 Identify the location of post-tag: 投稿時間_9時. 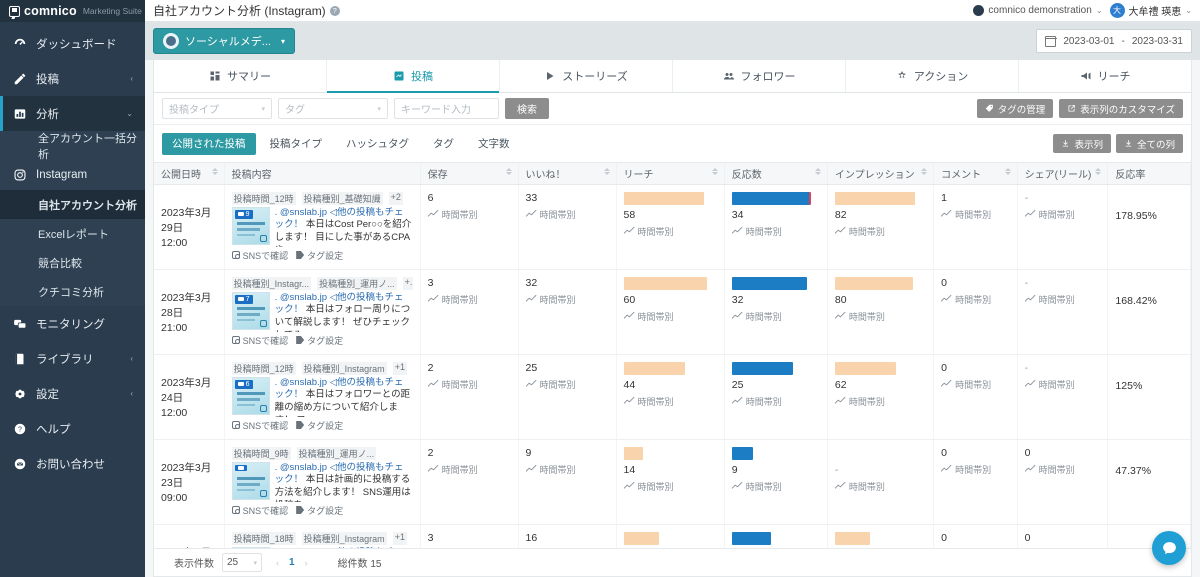
(261, 453).